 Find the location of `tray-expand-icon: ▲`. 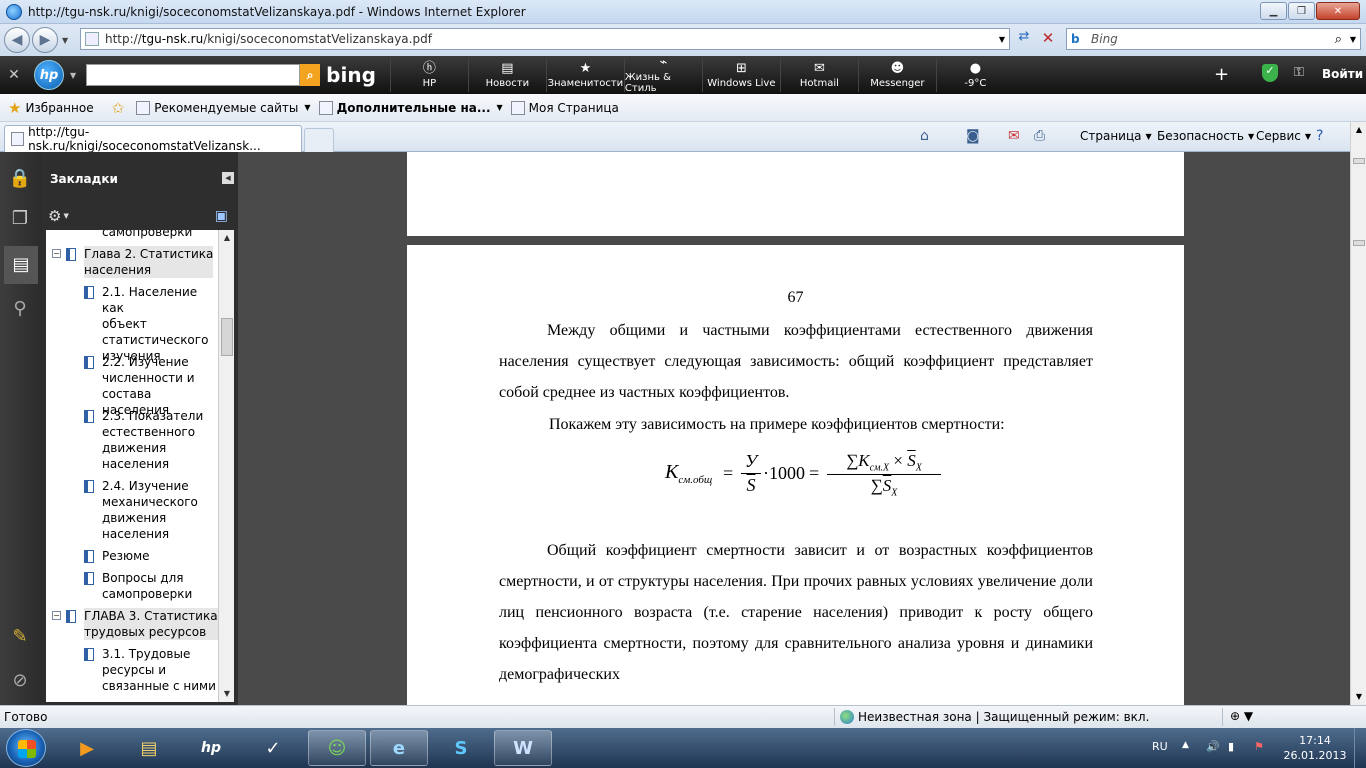

tray-expand-icon: ▲ is located at coordinates (1185, 745).